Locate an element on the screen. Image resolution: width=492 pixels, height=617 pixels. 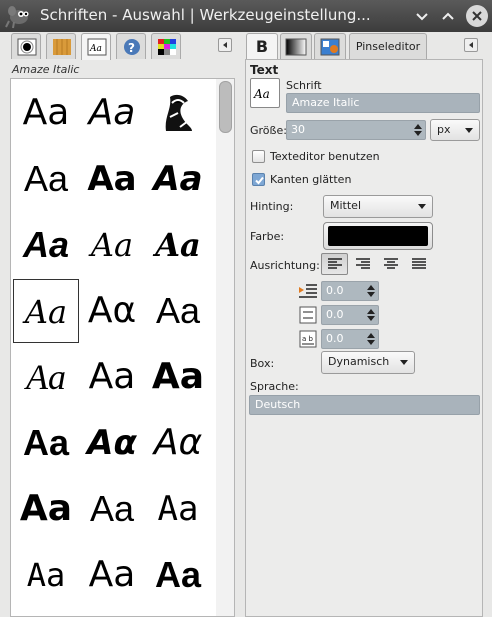
font-preview-button: Aa is located at coordinates (265, 93).